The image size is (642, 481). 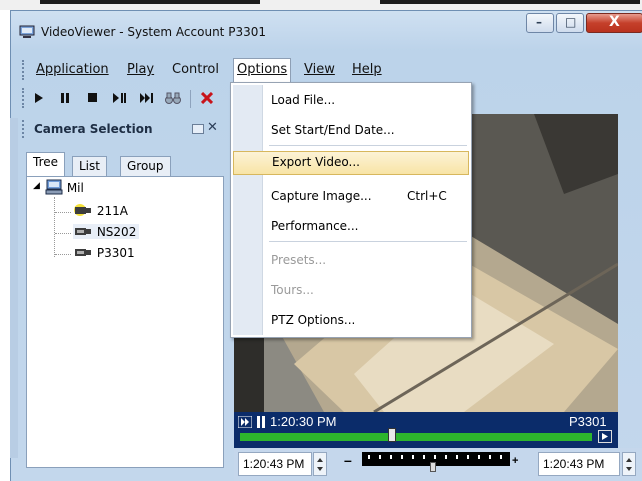 What do you see at coordinates (39, 98) in the screenshot?
I see `play-icon` at bounding box center [39, 98].